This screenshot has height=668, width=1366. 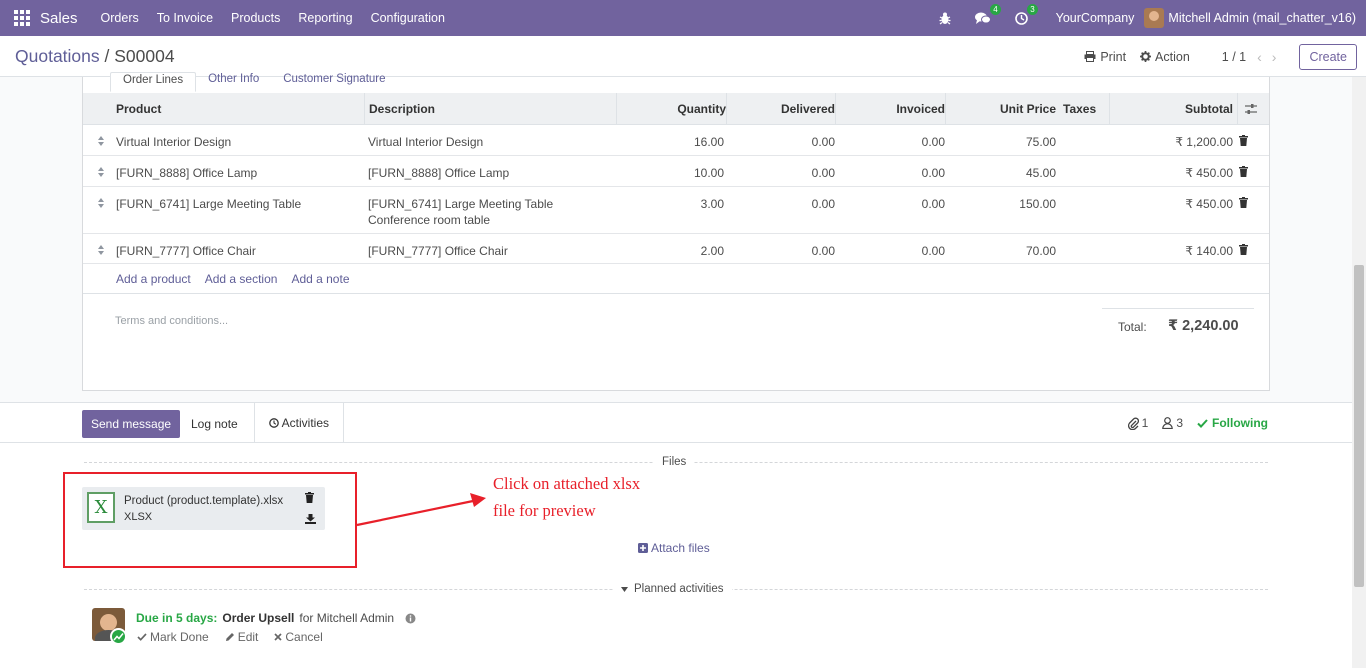 I want to click on send-message-button: Send message, so click(x=131, y=424).